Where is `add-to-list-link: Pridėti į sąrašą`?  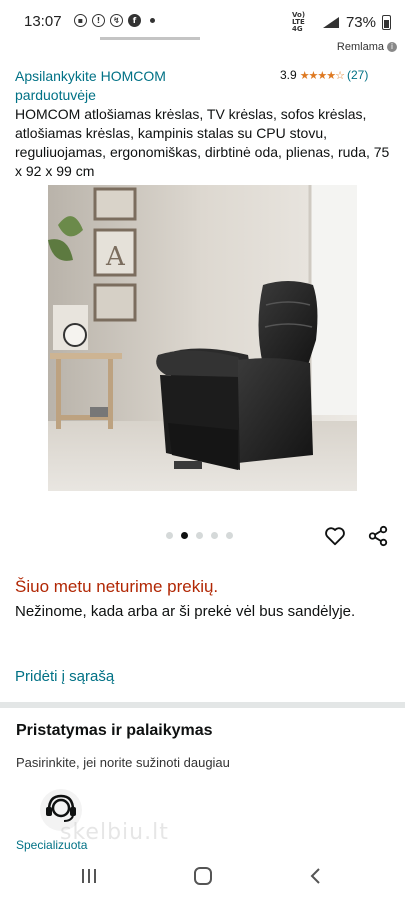
add-to-list-link: Pridėti į sąrašą is located at coordinates (64, 676).